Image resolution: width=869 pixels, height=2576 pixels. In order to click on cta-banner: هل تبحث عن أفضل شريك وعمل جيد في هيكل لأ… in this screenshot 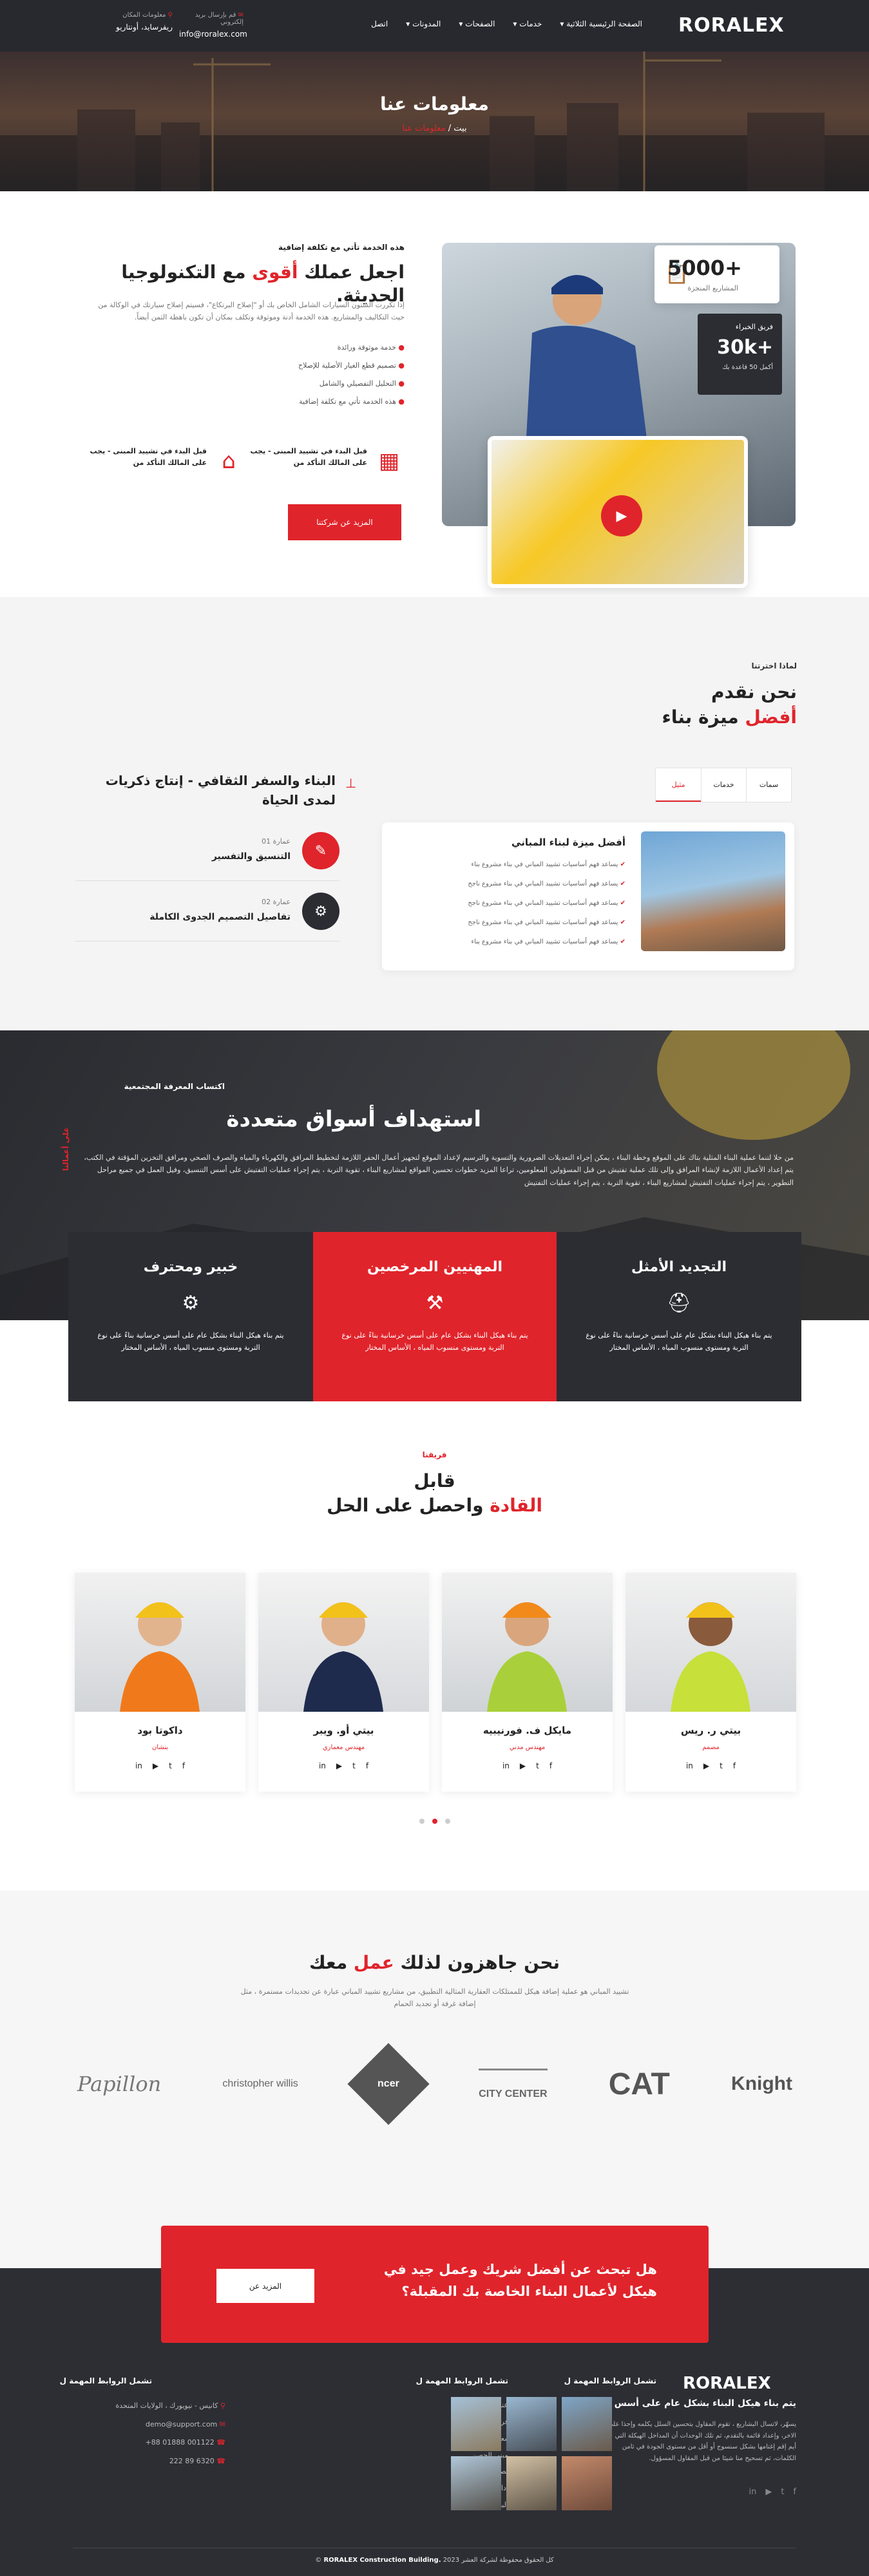, I will do `click(435, 2284)`.